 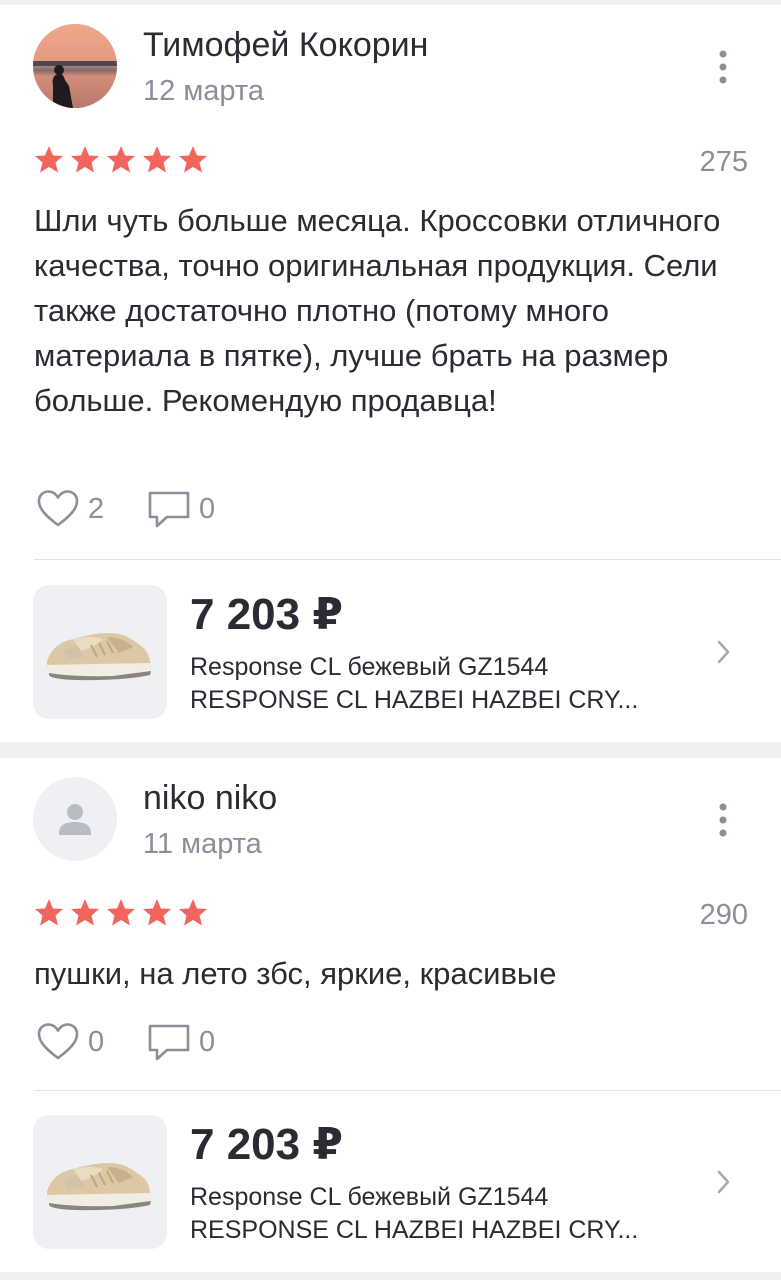 I want to click on author-name: Тимофей Кокорин, so click(x=285, y=45).